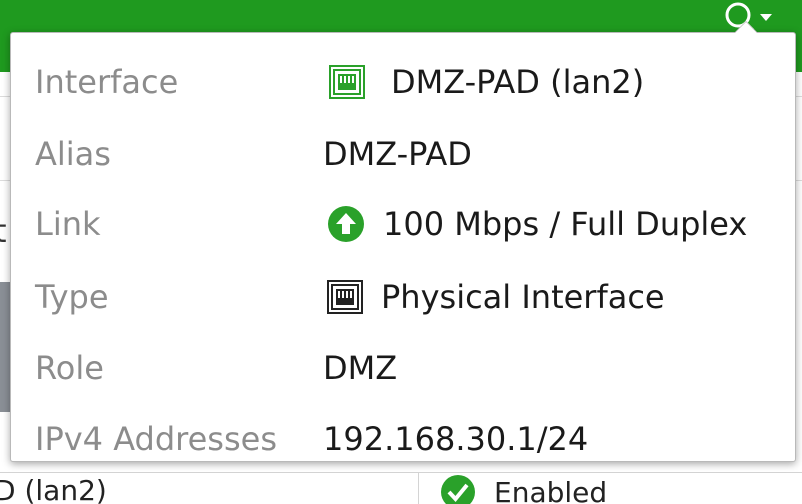 Image resolution: width=802 pixels, height=504 pixels. I want to click on label-type: Type, so click(72, 297).